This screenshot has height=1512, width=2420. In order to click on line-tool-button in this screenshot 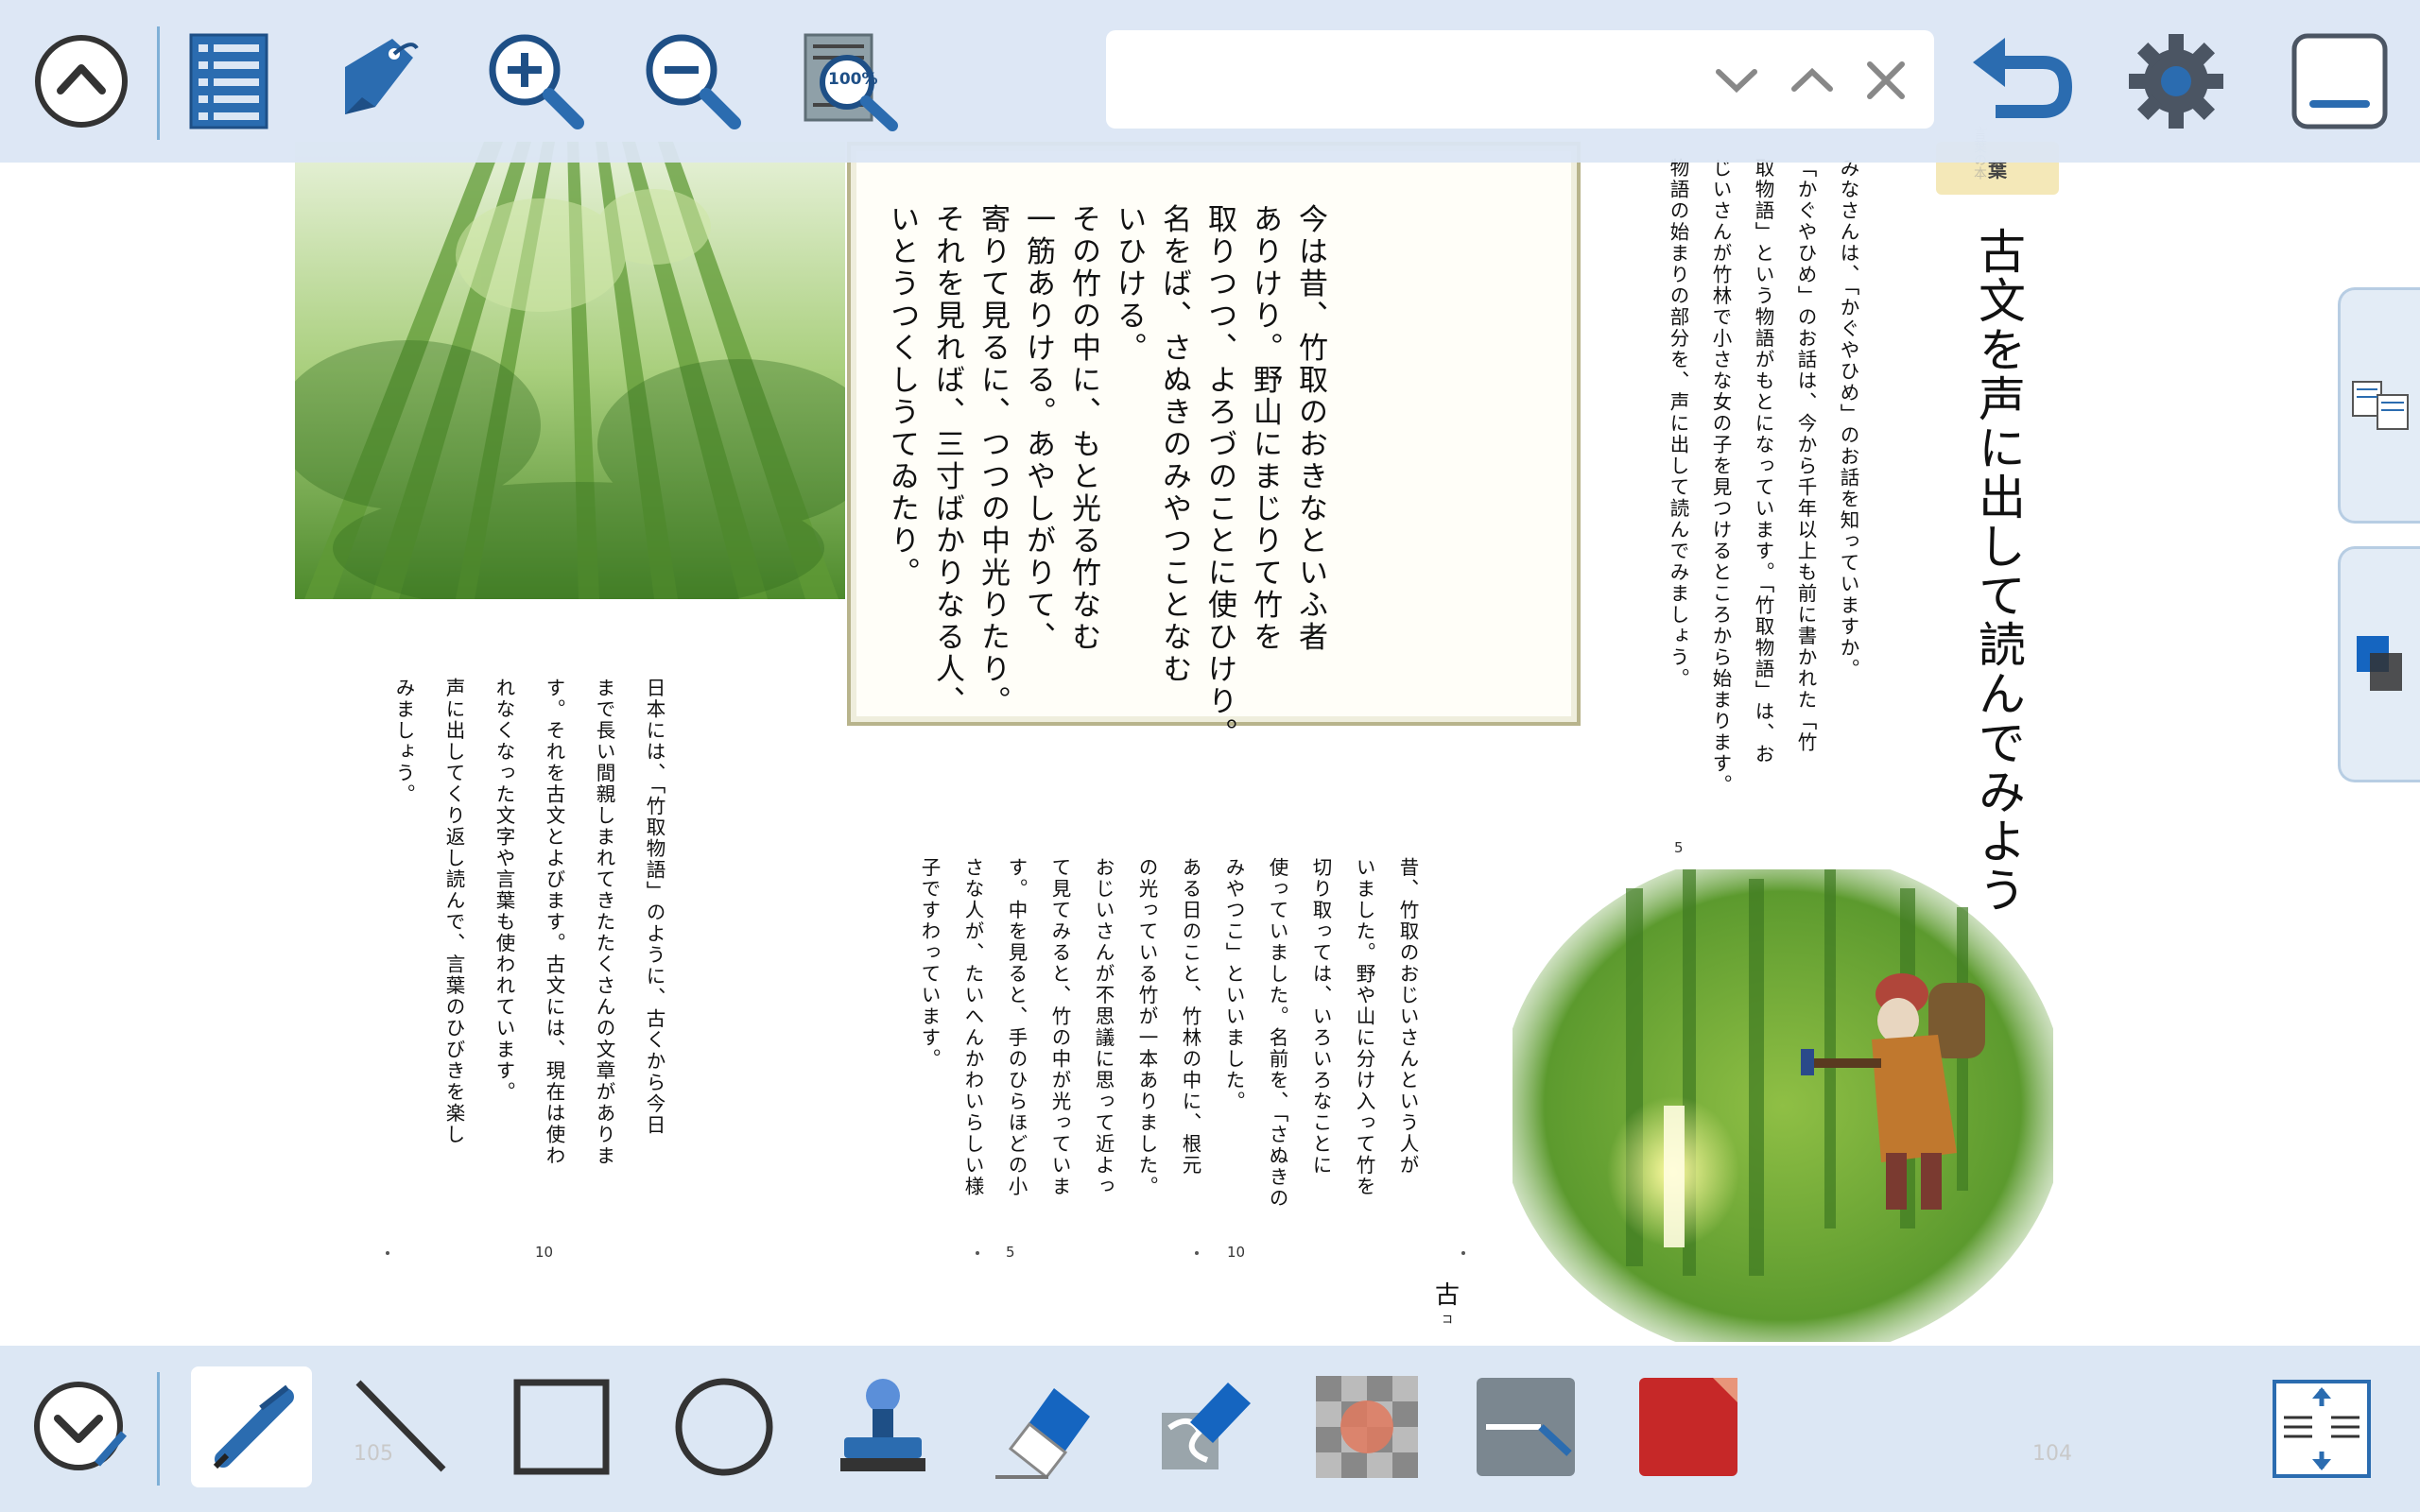, I will do `click(400, 1426)`.